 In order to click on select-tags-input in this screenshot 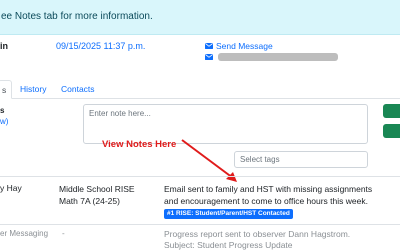, I will do `click(301, 159)`.